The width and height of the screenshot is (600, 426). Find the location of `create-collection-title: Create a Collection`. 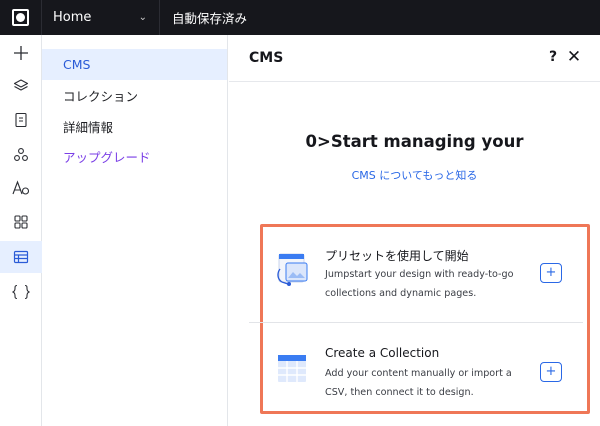

create-collection-title: Create a Collection is located at coordinates (382, 353).